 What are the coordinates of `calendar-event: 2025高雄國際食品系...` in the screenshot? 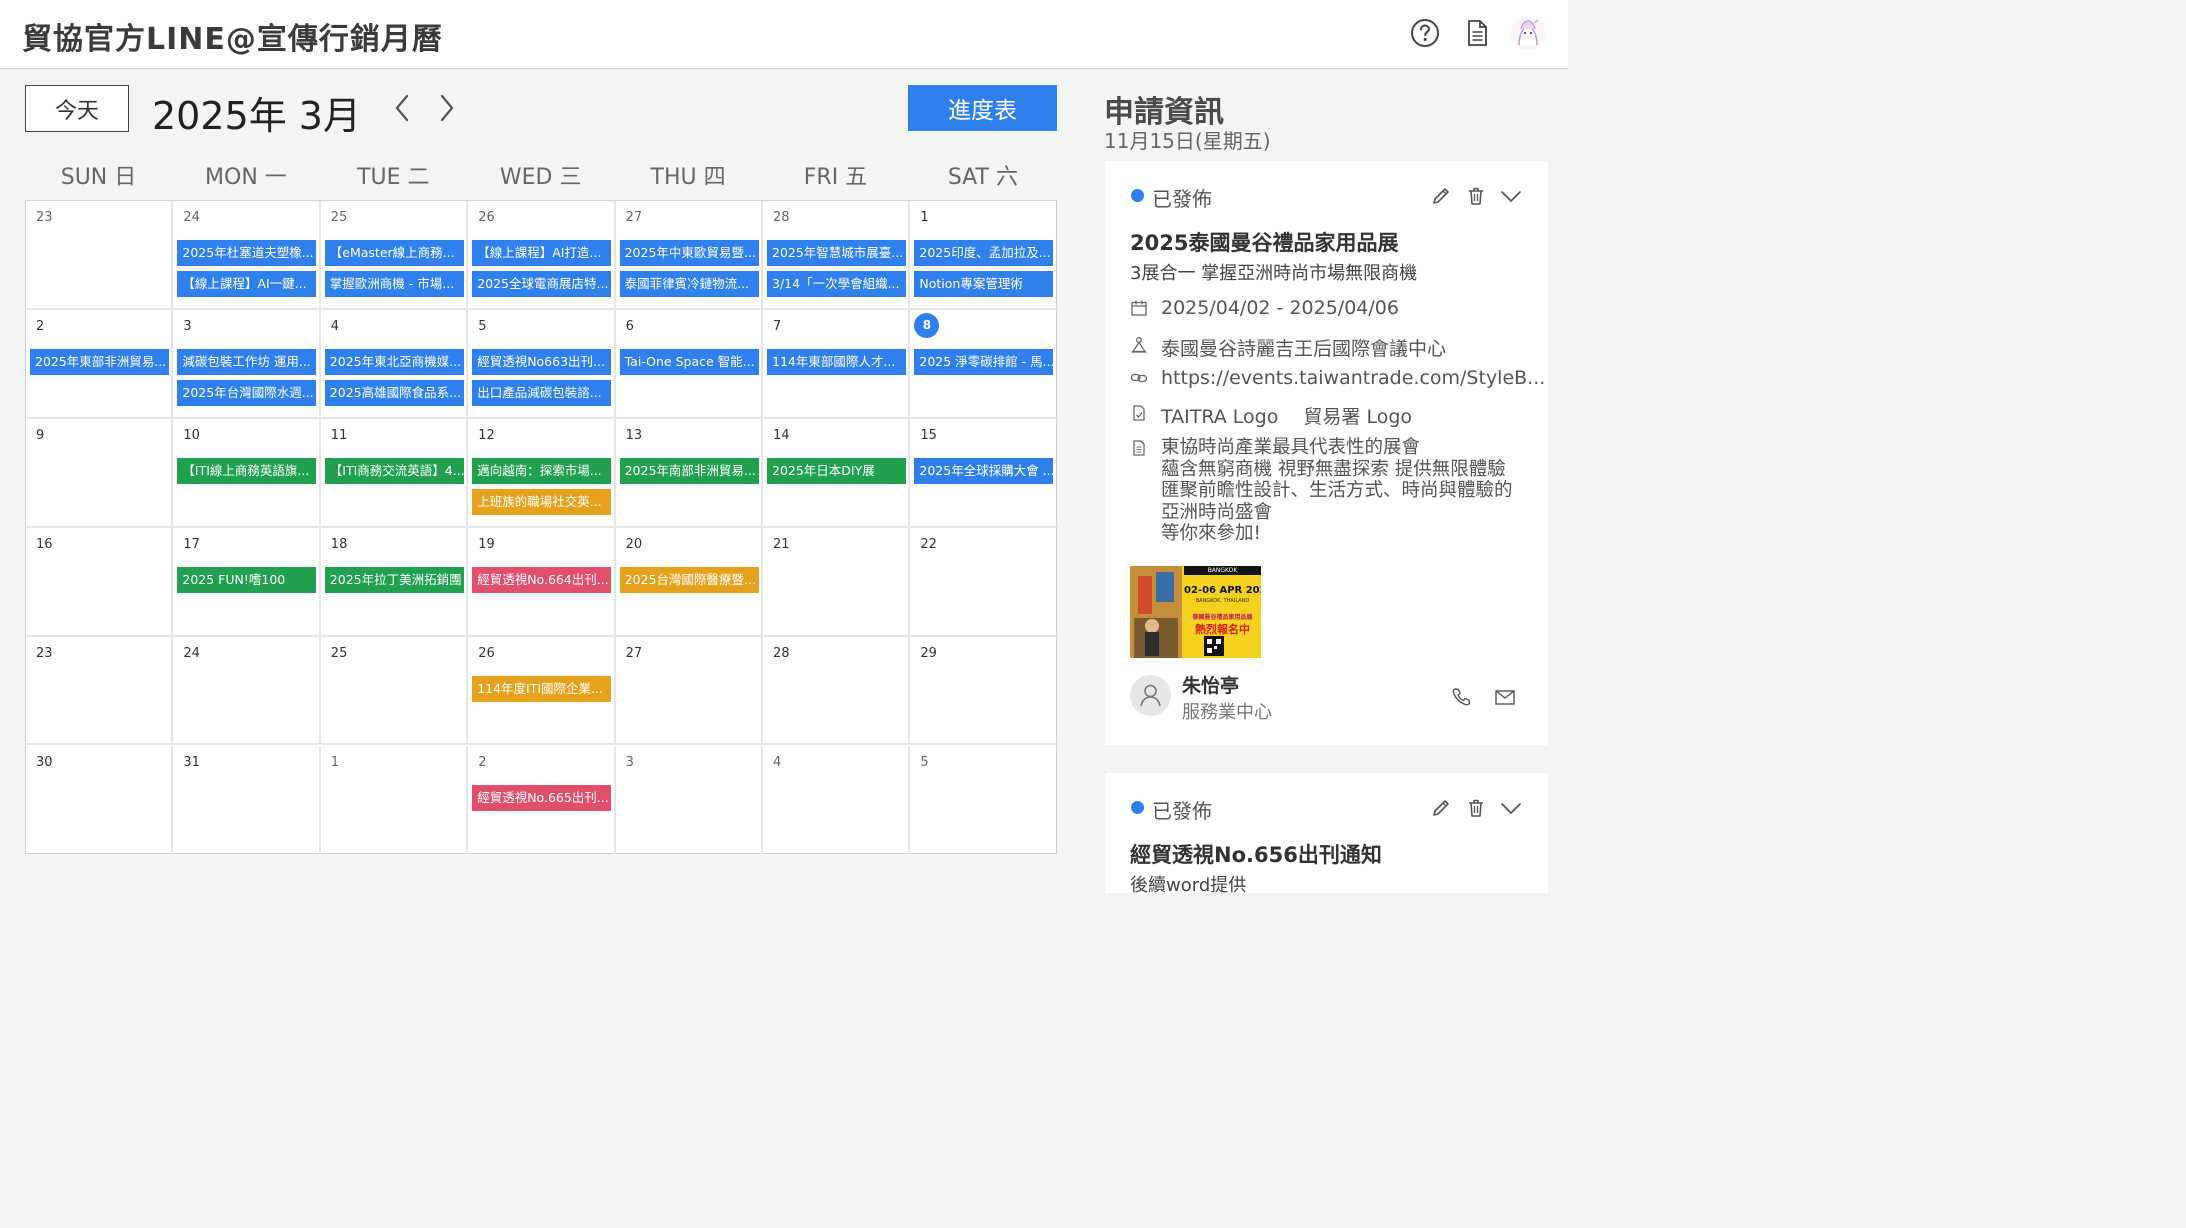 It's located at (394, 392).